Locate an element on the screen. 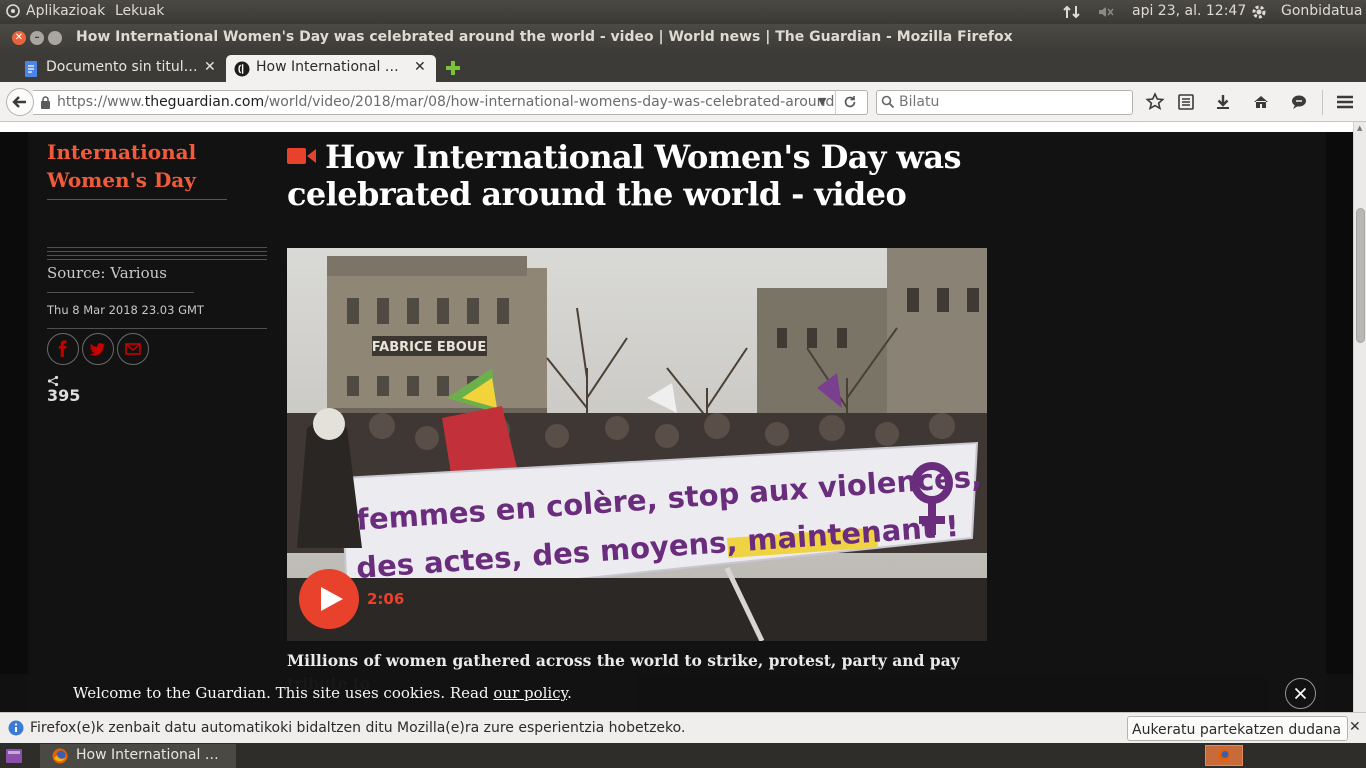 This screenshot has height=768, width=1366. close-icon is located at coordinates (1300, 693).